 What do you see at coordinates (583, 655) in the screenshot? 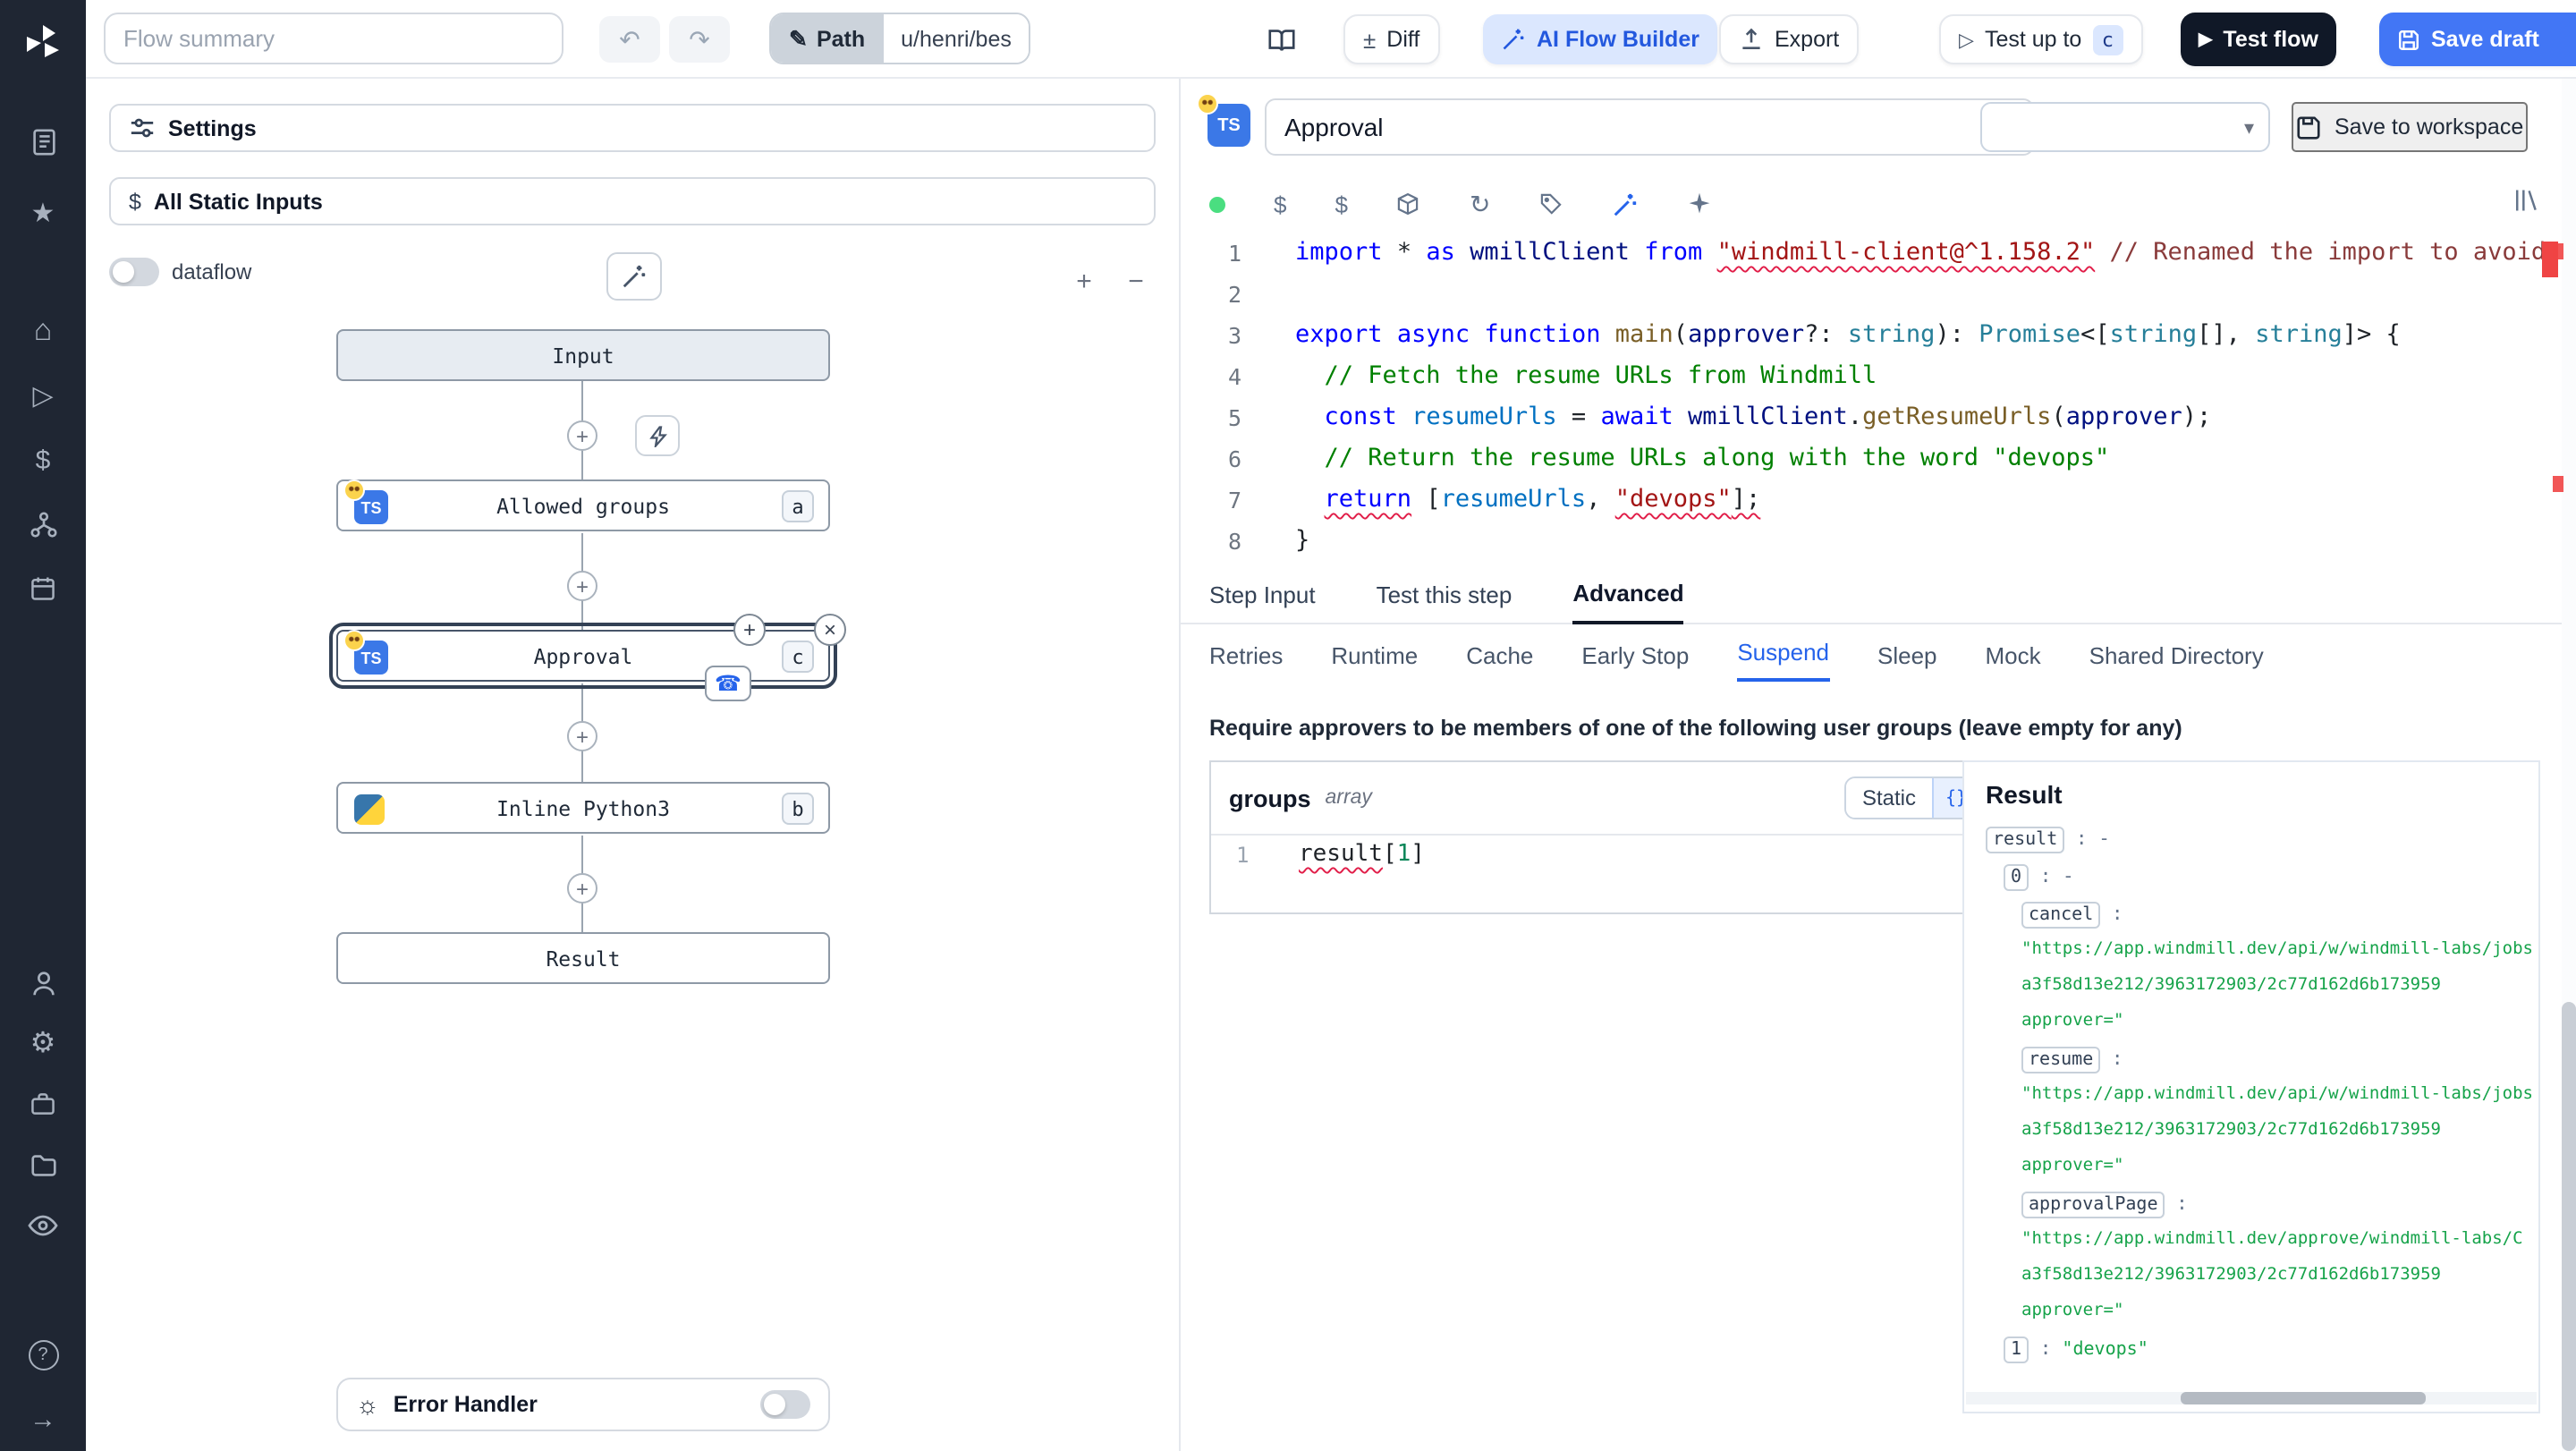
I see `node-label: Approval` at bounding box center [583, 655].